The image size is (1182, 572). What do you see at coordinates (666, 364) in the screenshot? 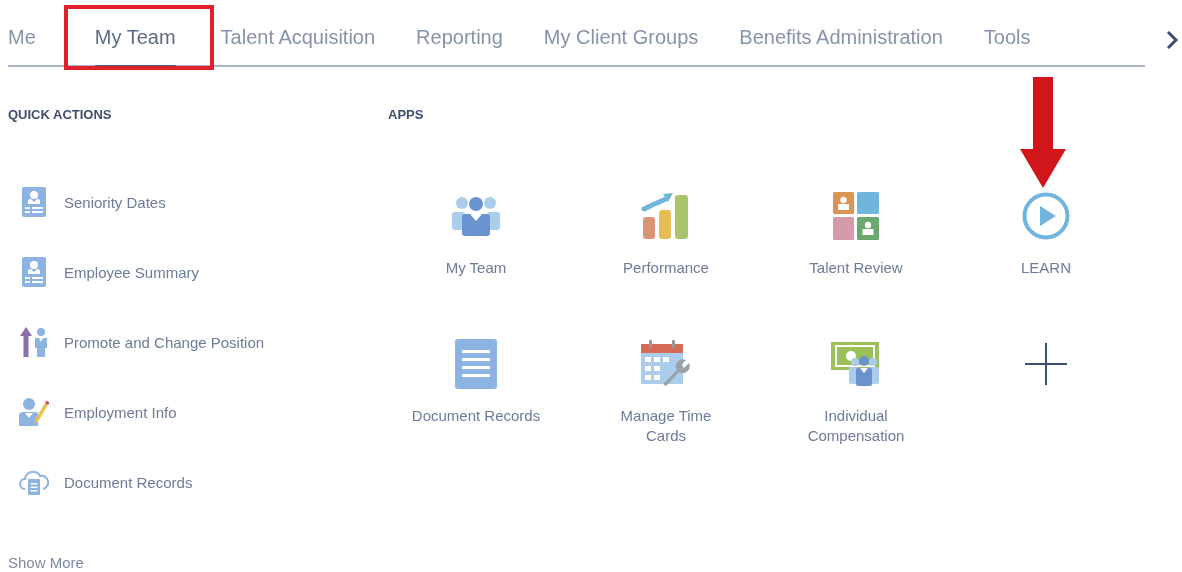
I see `calendar-wrench-icon` at bounding box center [666, 364].